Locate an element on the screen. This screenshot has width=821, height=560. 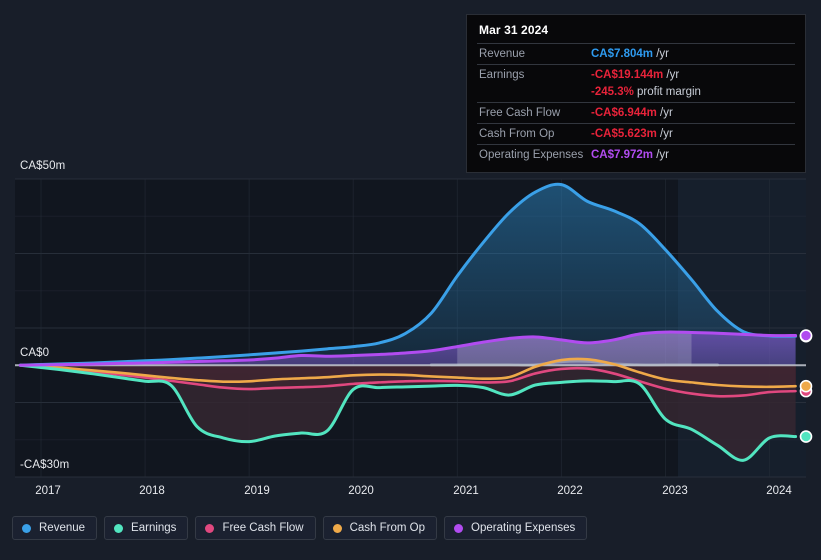
tooltip-row-value: -CA$6.944m /yr is located at coordinates (632, 113).